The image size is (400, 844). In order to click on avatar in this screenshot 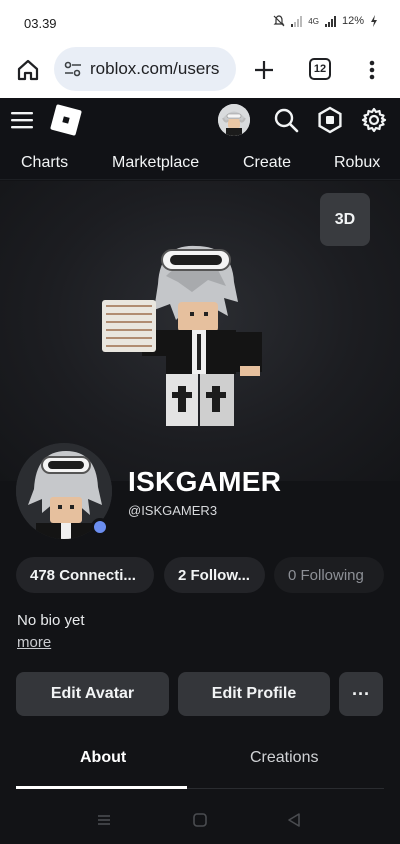, I will do `click(234, 120)`.